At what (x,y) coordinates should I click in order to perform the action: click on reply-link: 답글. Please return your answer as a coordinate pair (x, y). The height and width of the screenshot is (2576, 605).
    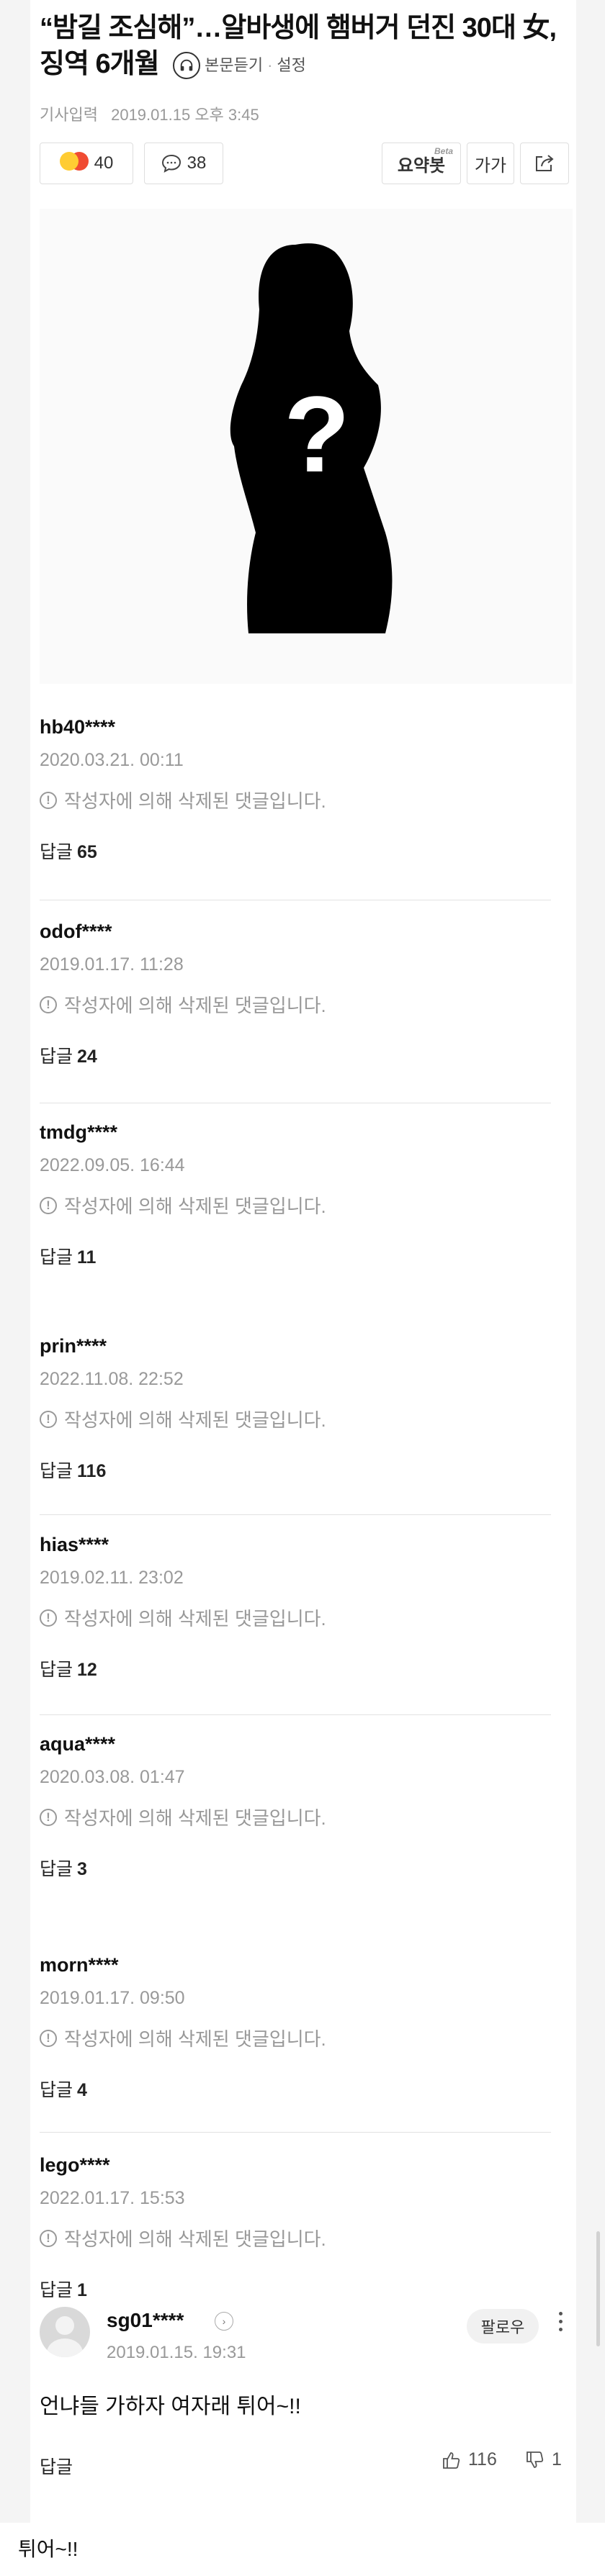
    Looking at the image, I should click on (56, 2466).